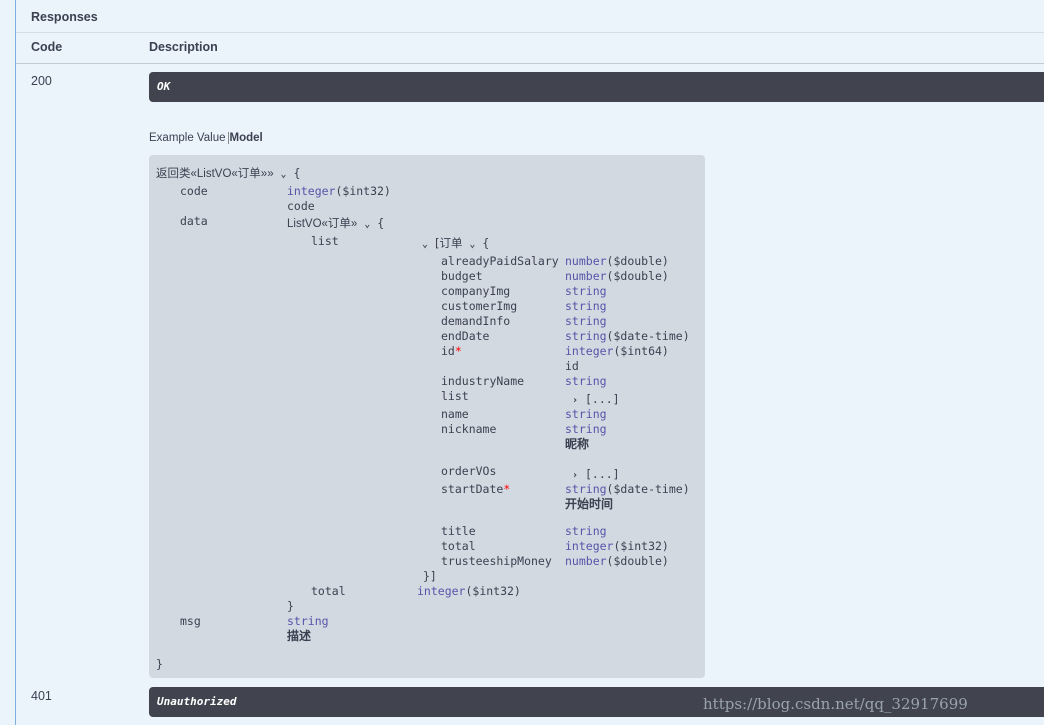 Image resolution: width=1044 pixels, height=725 pixels. I want to click on column-header-description: Description, so click(183, 47).